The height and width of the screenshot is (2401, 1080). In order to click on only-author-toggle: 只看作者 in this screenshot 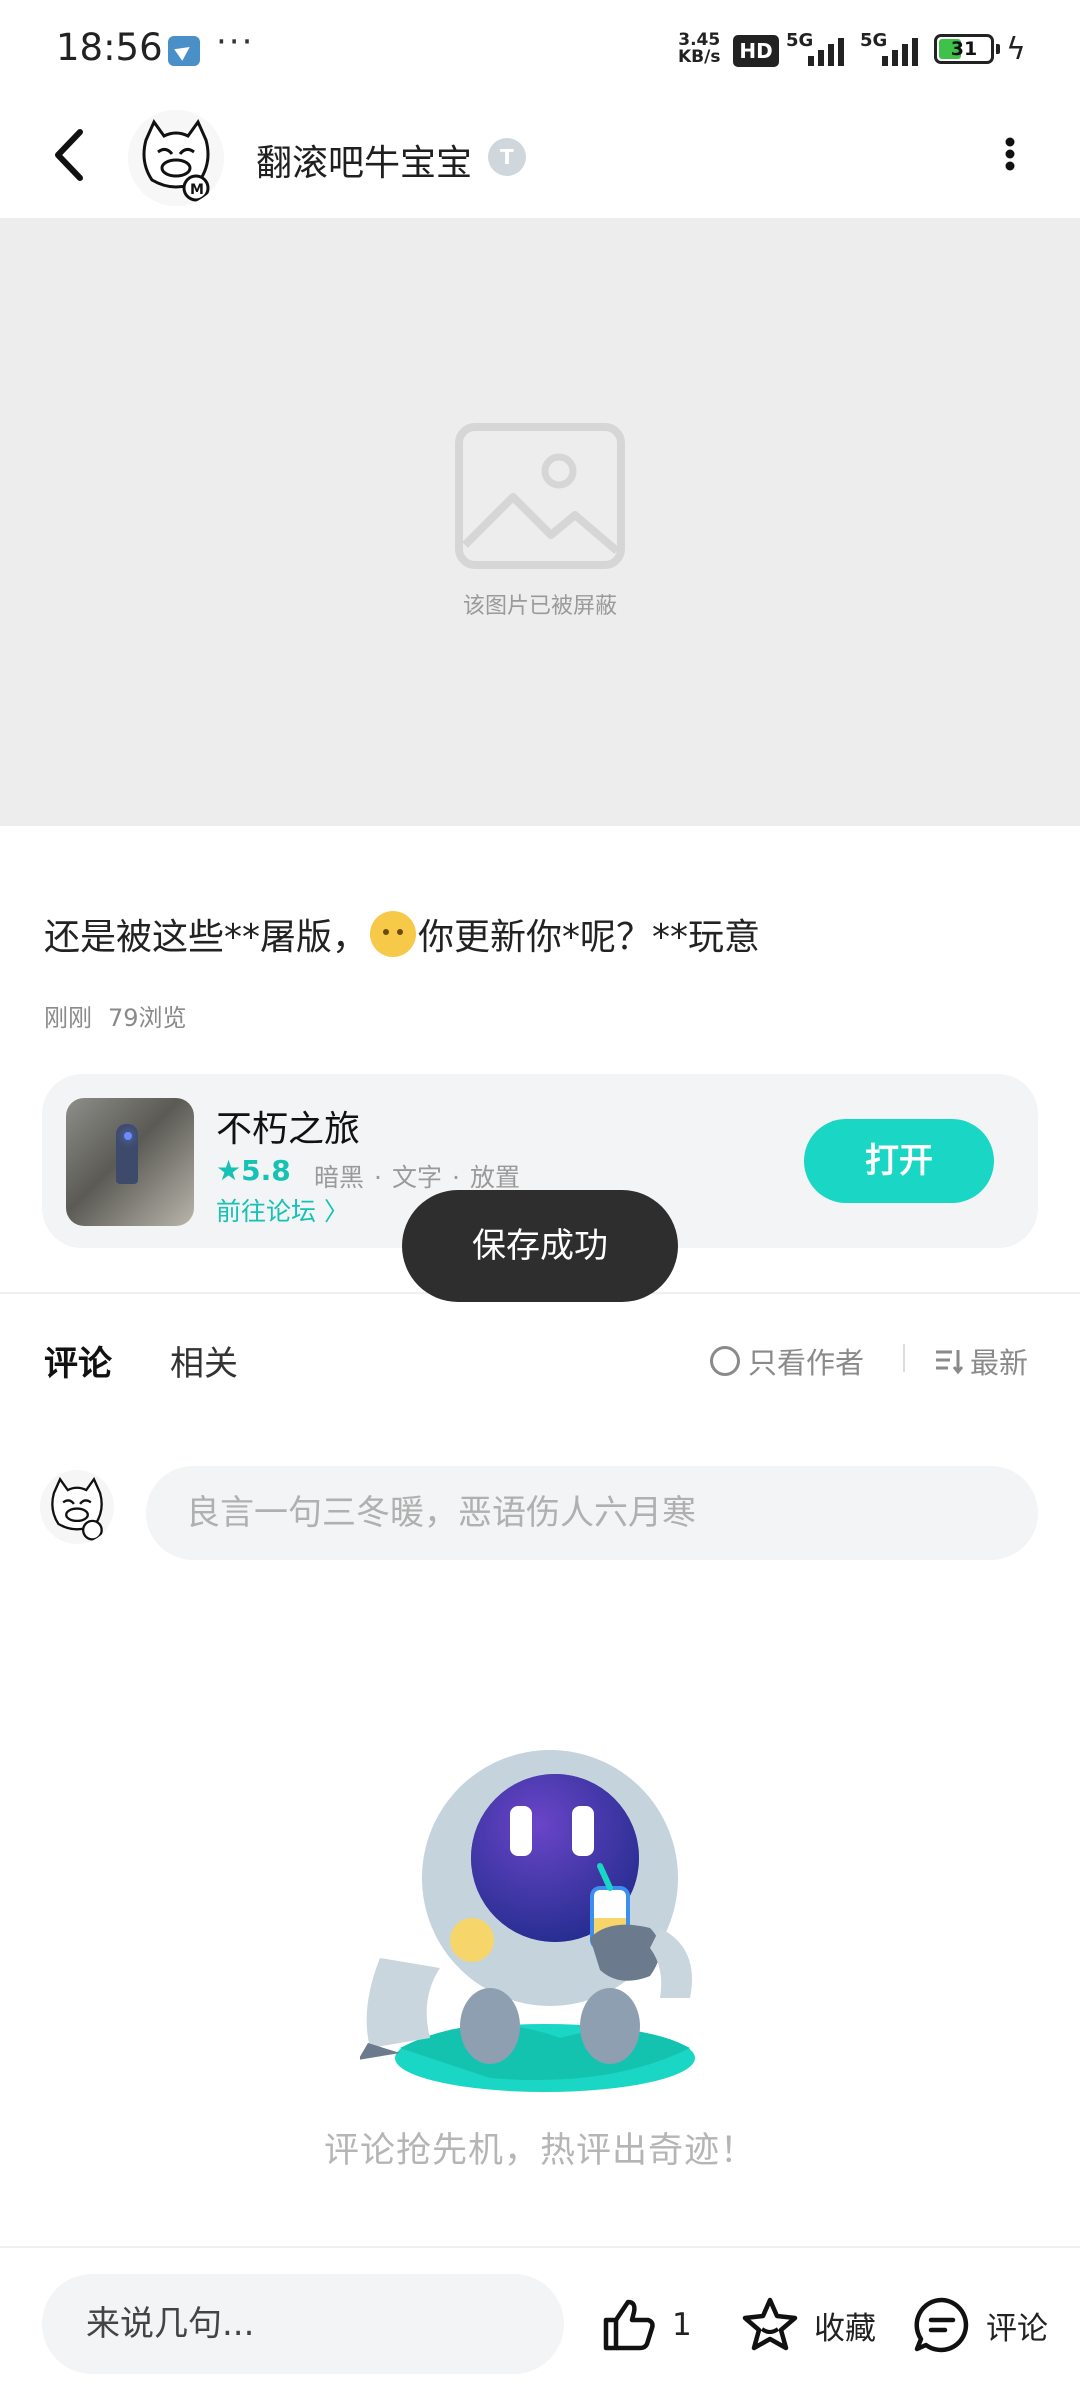, I will do `click(787, 1361)`.